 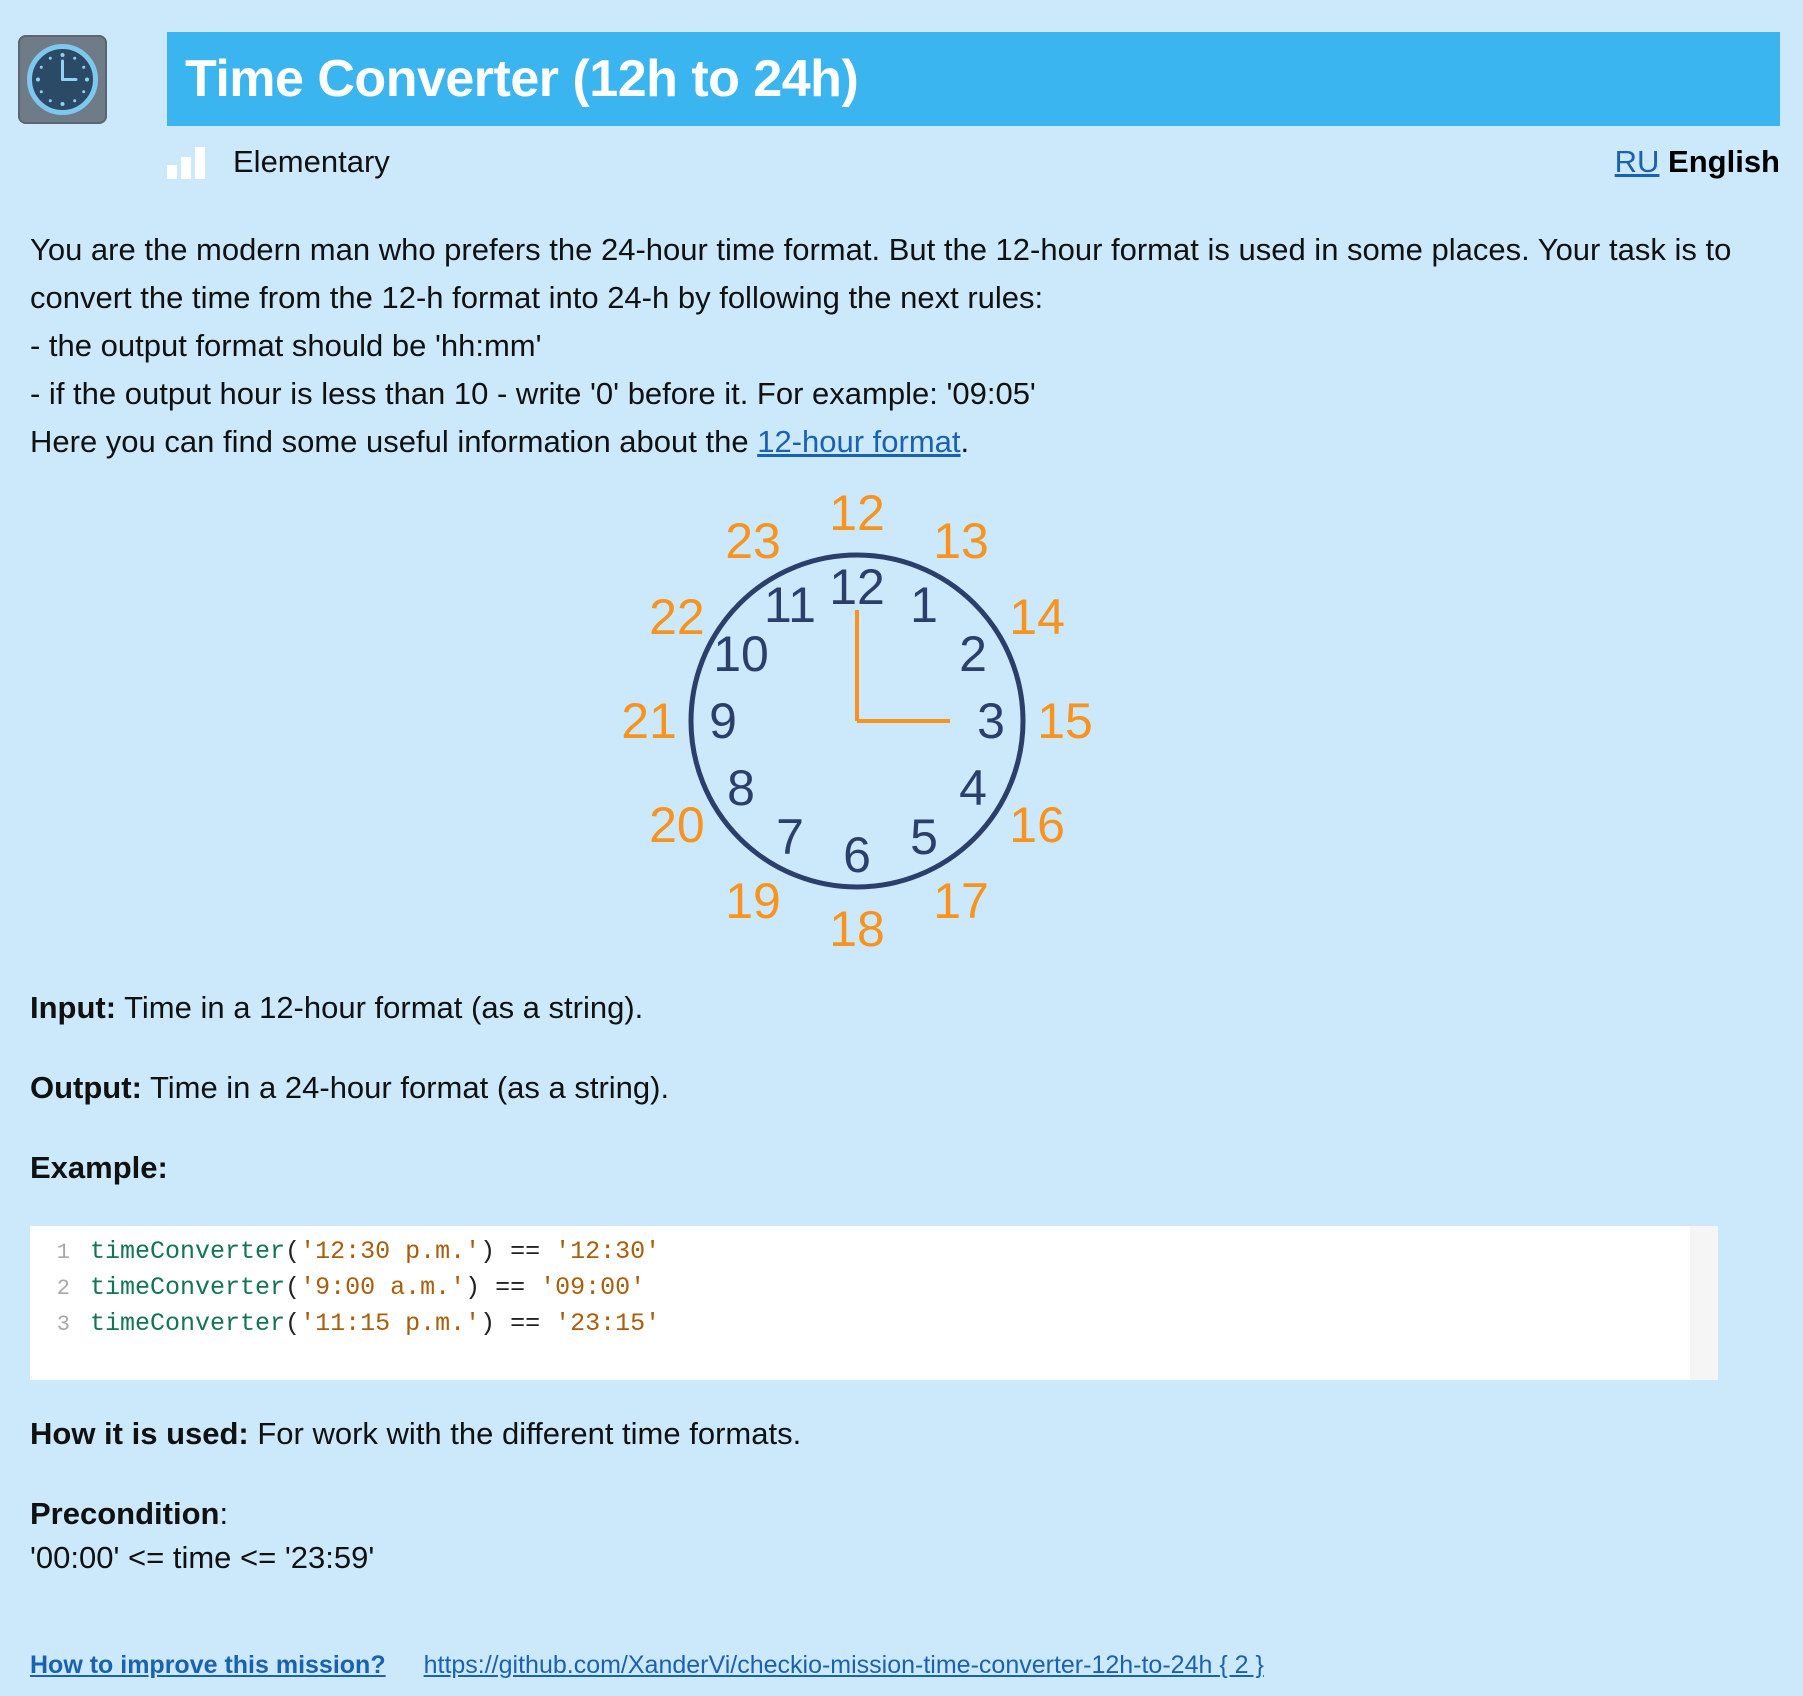 I want to click on clock-24h-label: 12, so click(x=857, y=513).